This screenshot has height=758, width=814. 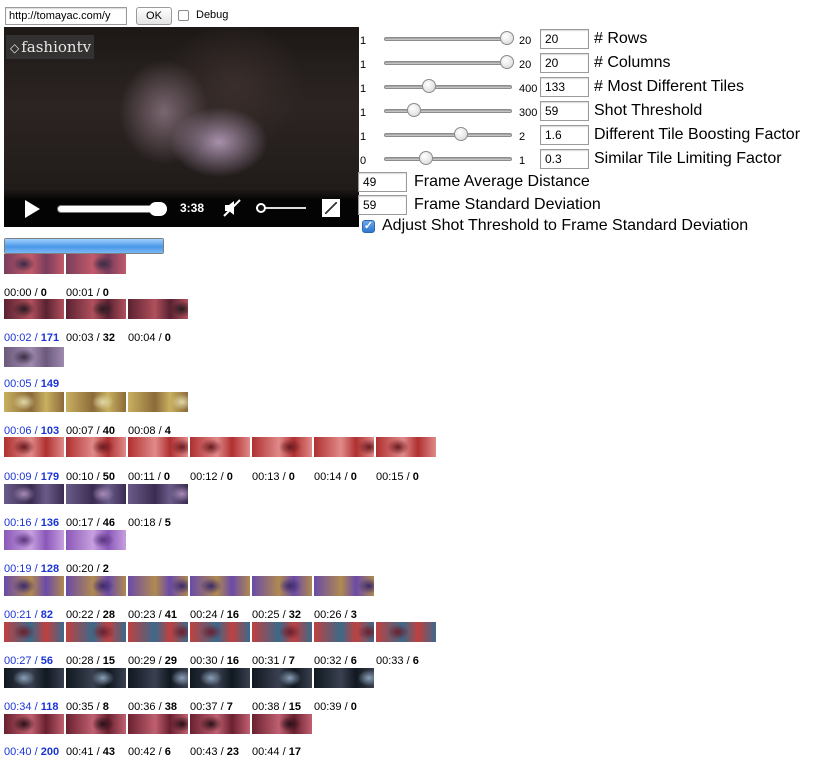 What do you see at coordinates (32, 209) in the screenshot?
I see `play-icon` at bounding box center [32, 209].